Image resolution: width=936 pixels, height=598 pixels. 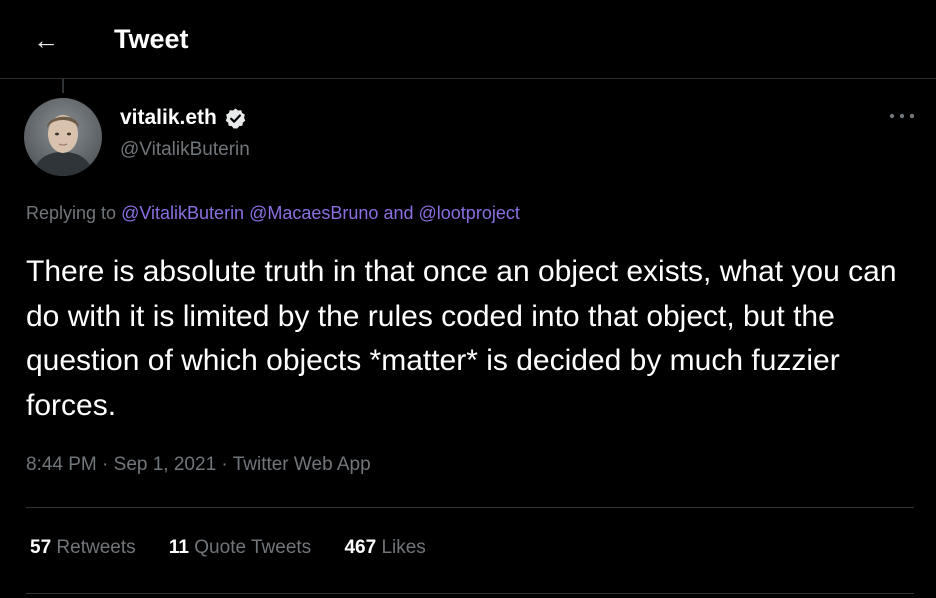 What do you see at coordinates (360, 547) in the screenshot?
I see `likes-count: 467` at bounding box center [360, 547].